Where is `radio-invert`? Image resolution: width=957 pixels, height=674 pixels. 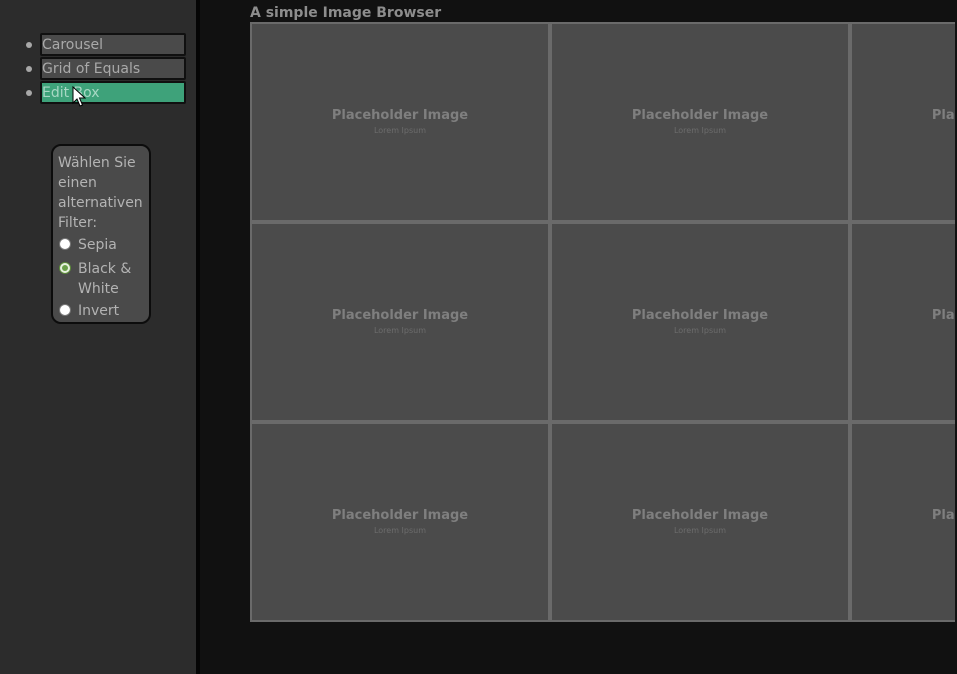 radio-invert is located at coordinates (65, 310).